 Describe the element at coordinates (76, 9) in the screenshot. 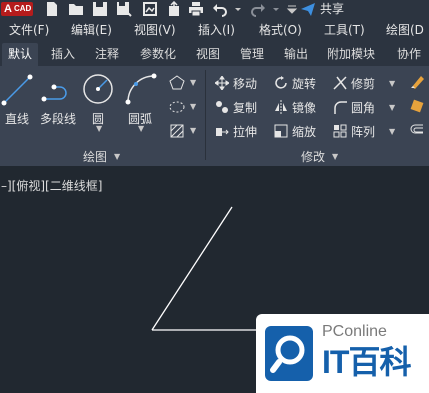

I see `open-icon` at that location.